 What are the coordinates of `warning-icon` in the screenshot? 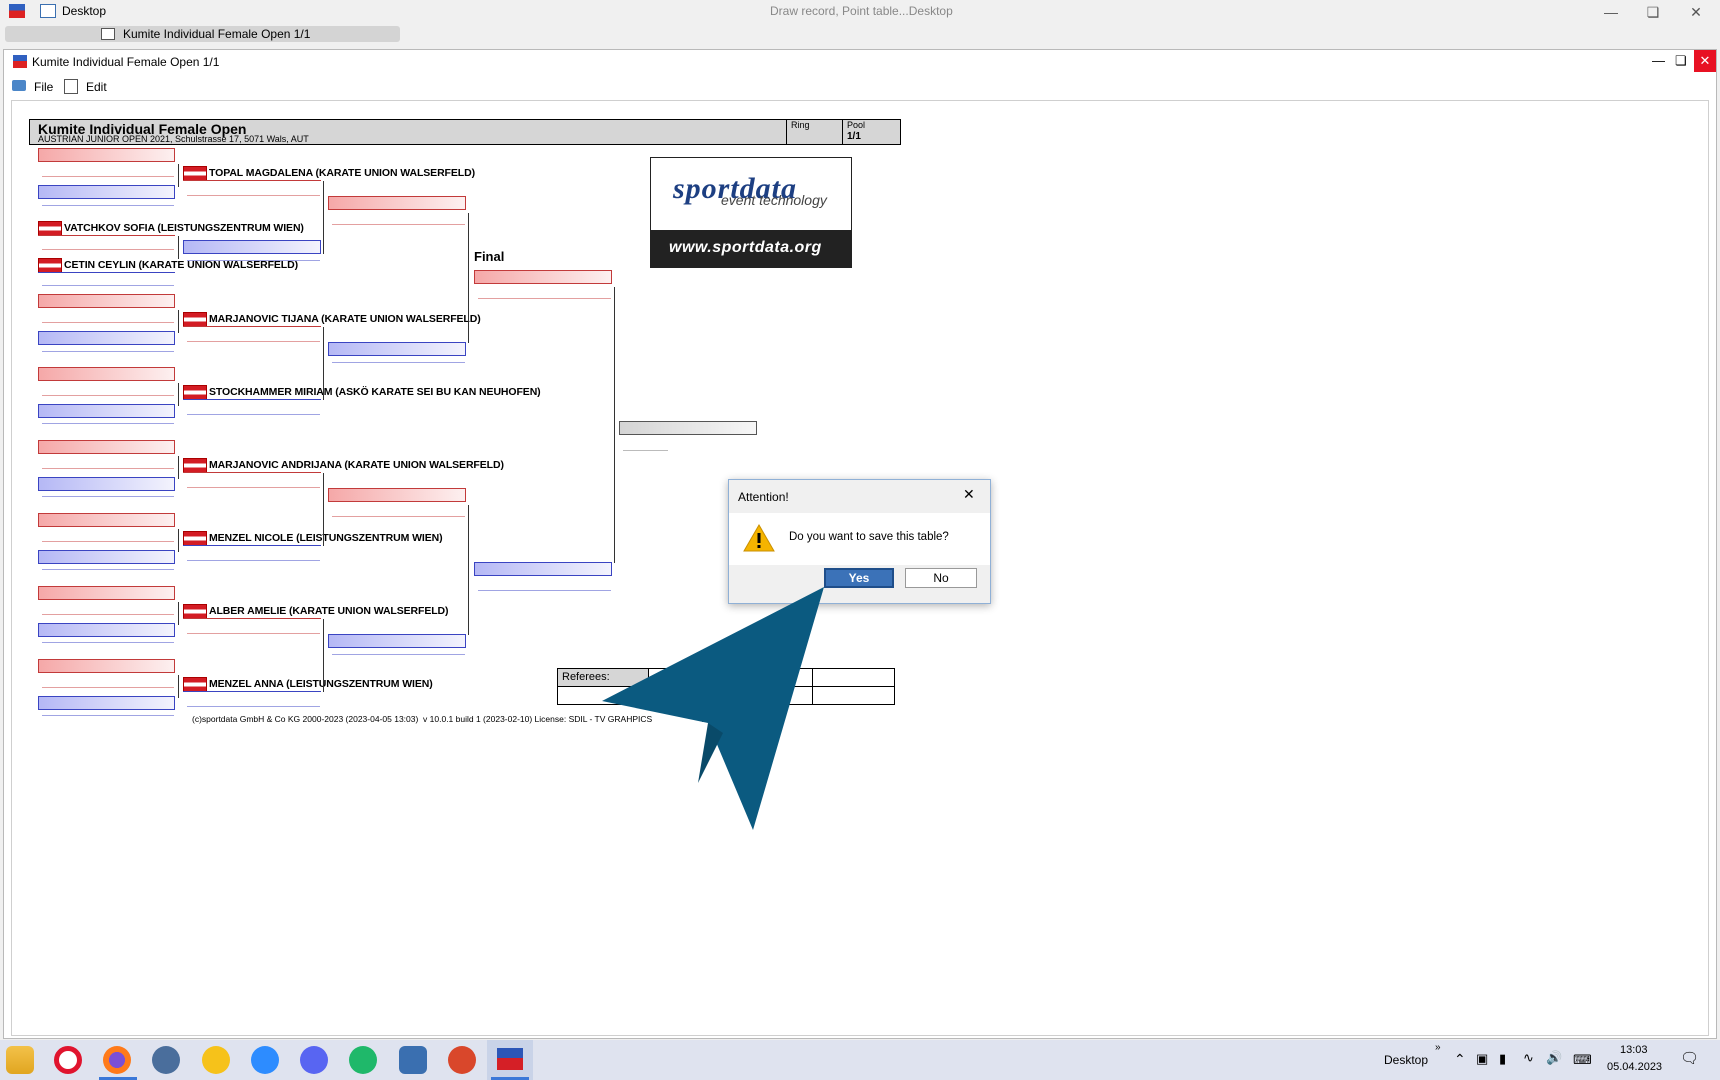 It's located at (759, 538).